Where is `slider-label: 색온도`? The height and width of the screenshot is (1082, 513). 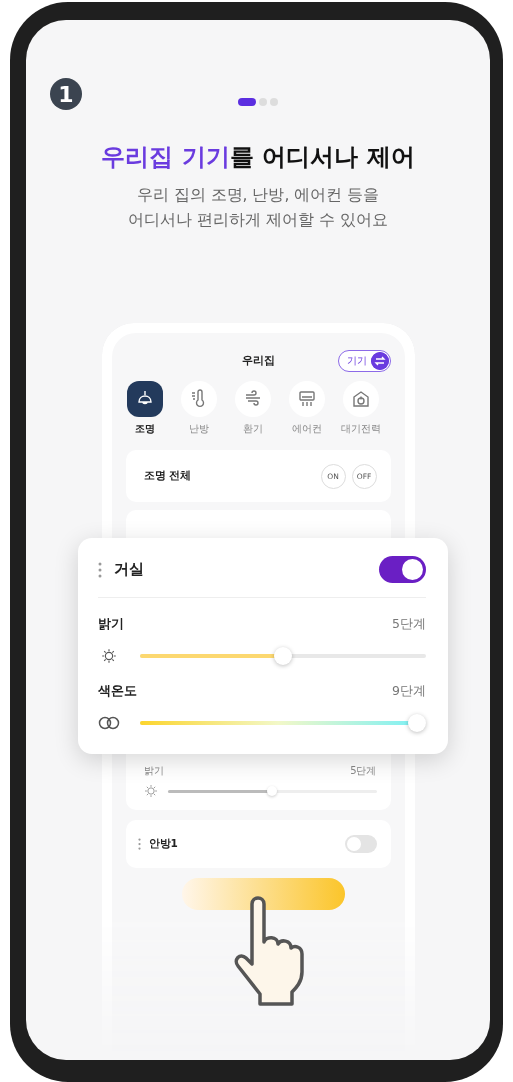 slider-label: 색온도 is located at coordinates (117, 691).